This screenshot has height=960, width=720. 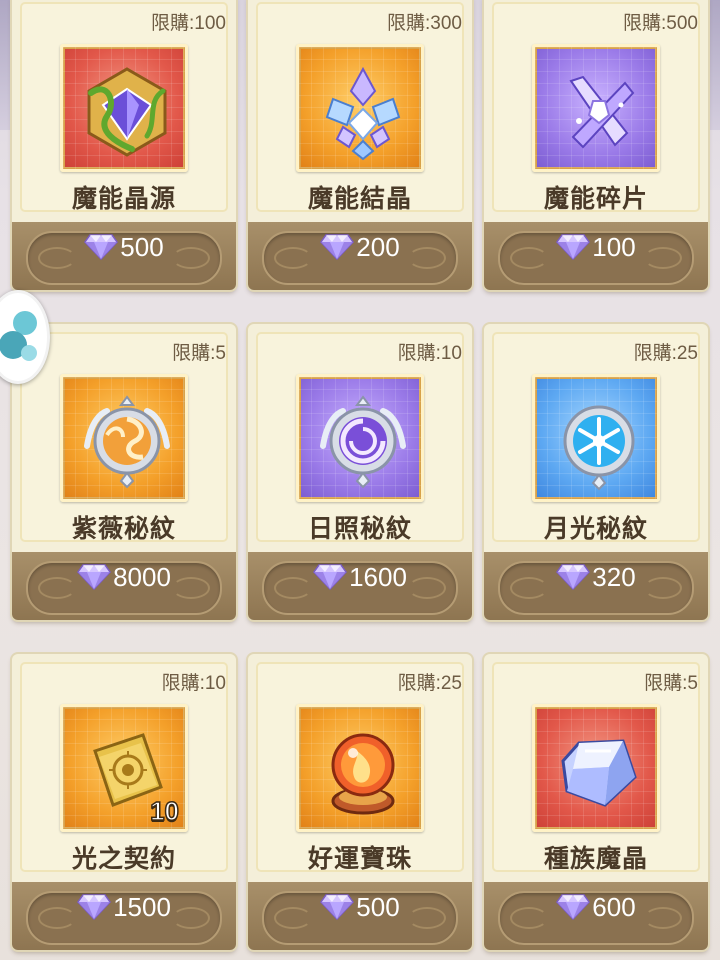 I want to click on swirl-emblem-icon, so click(x=127, y=442).